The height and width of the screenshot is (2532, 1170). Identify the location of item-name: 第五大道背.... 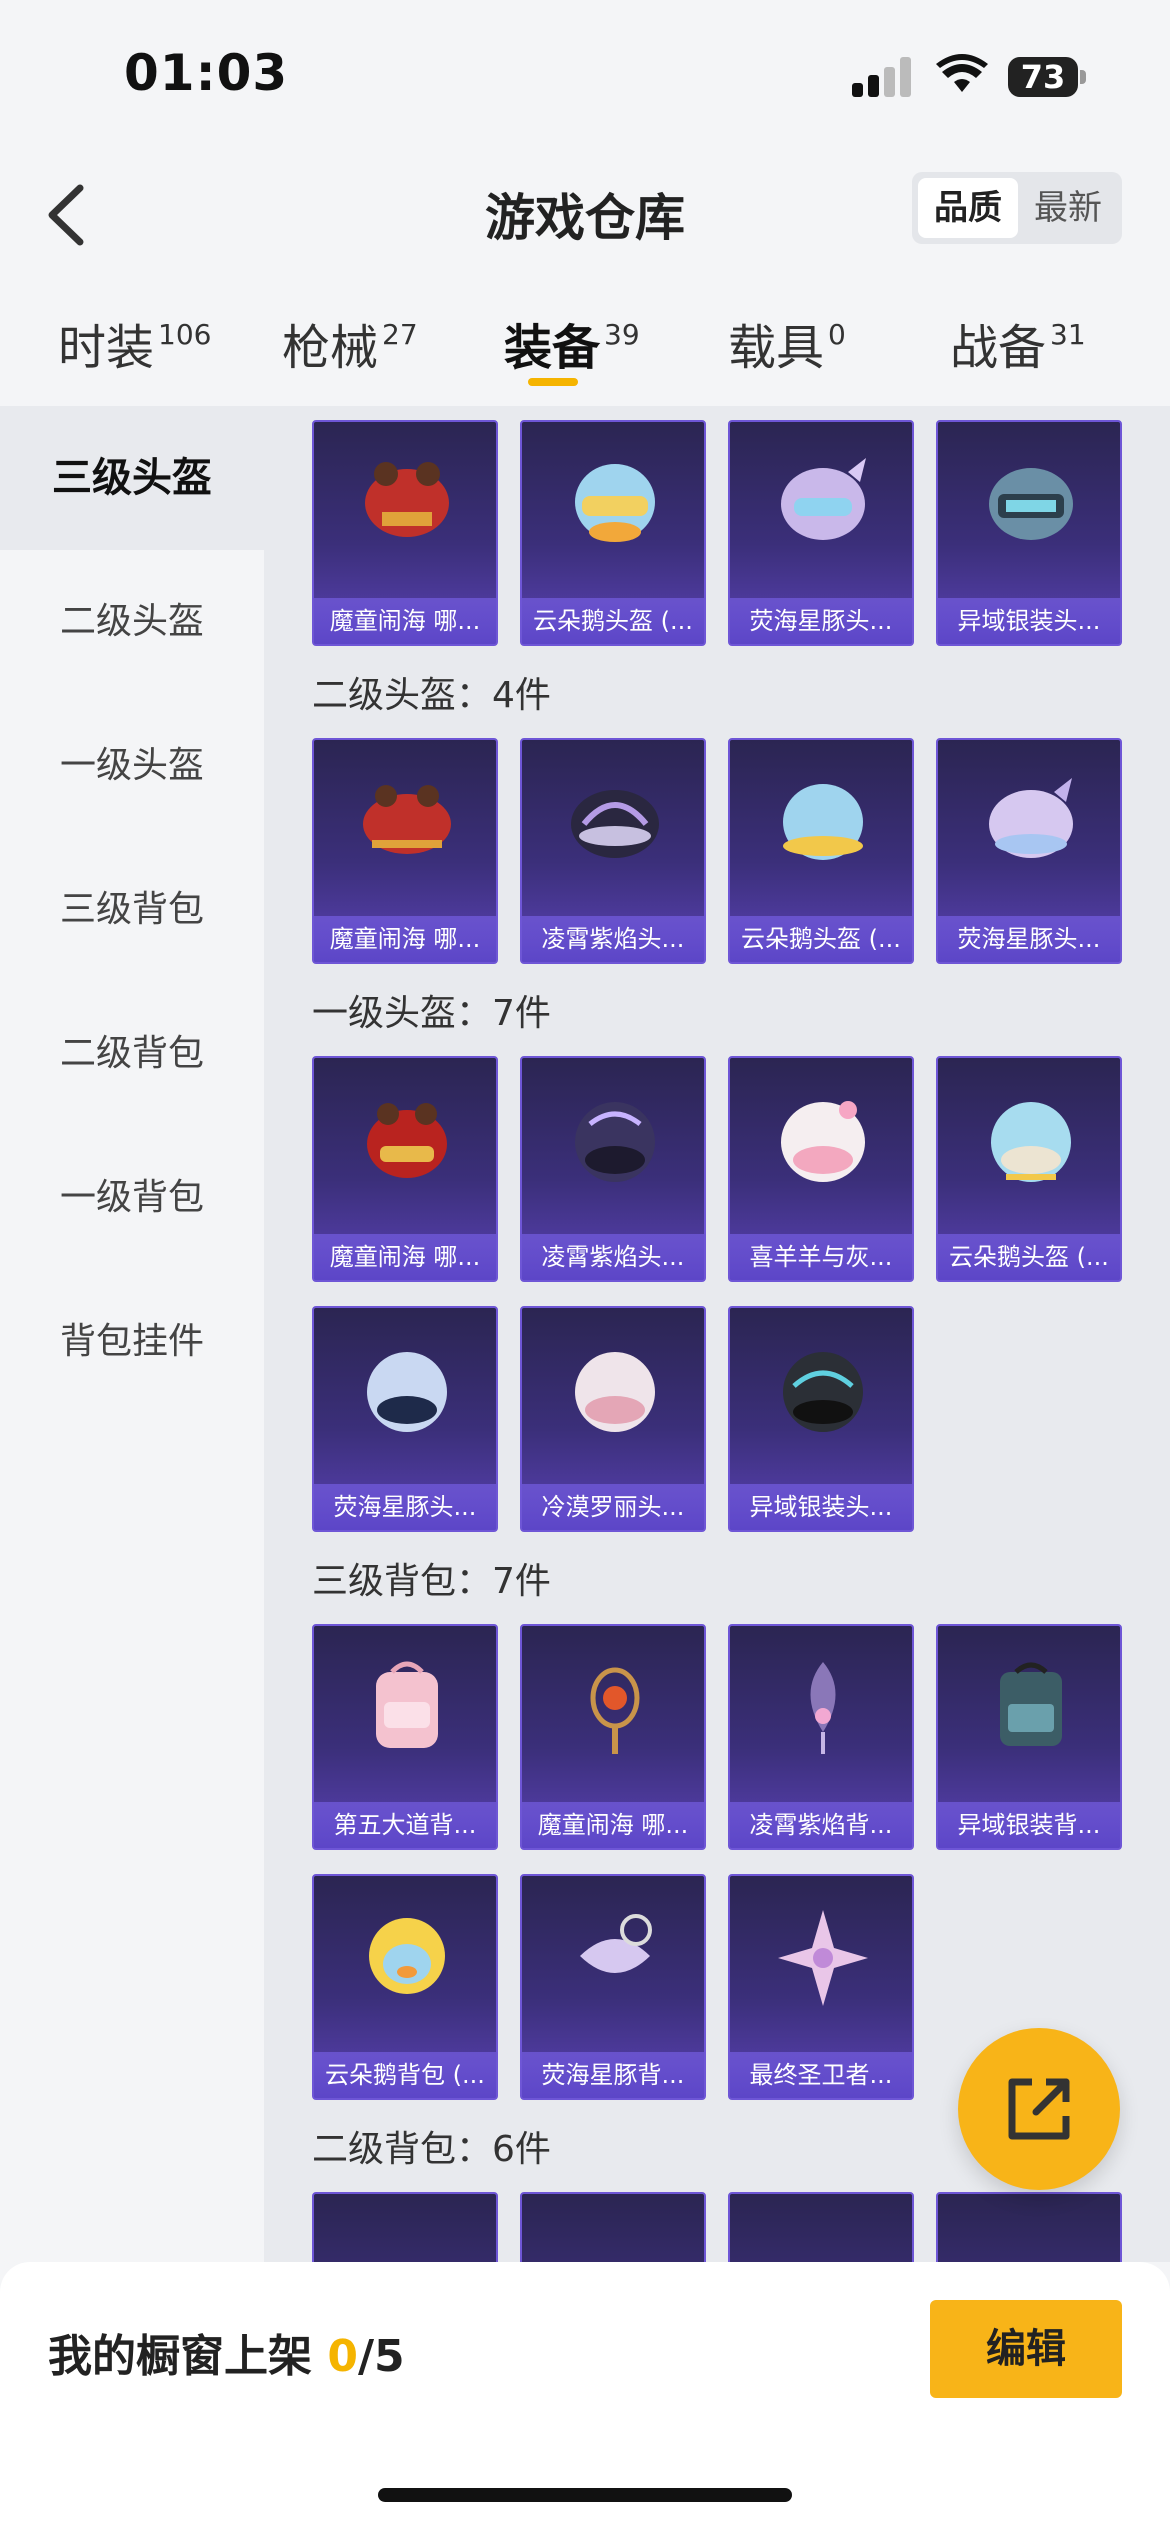
(405, 1825).